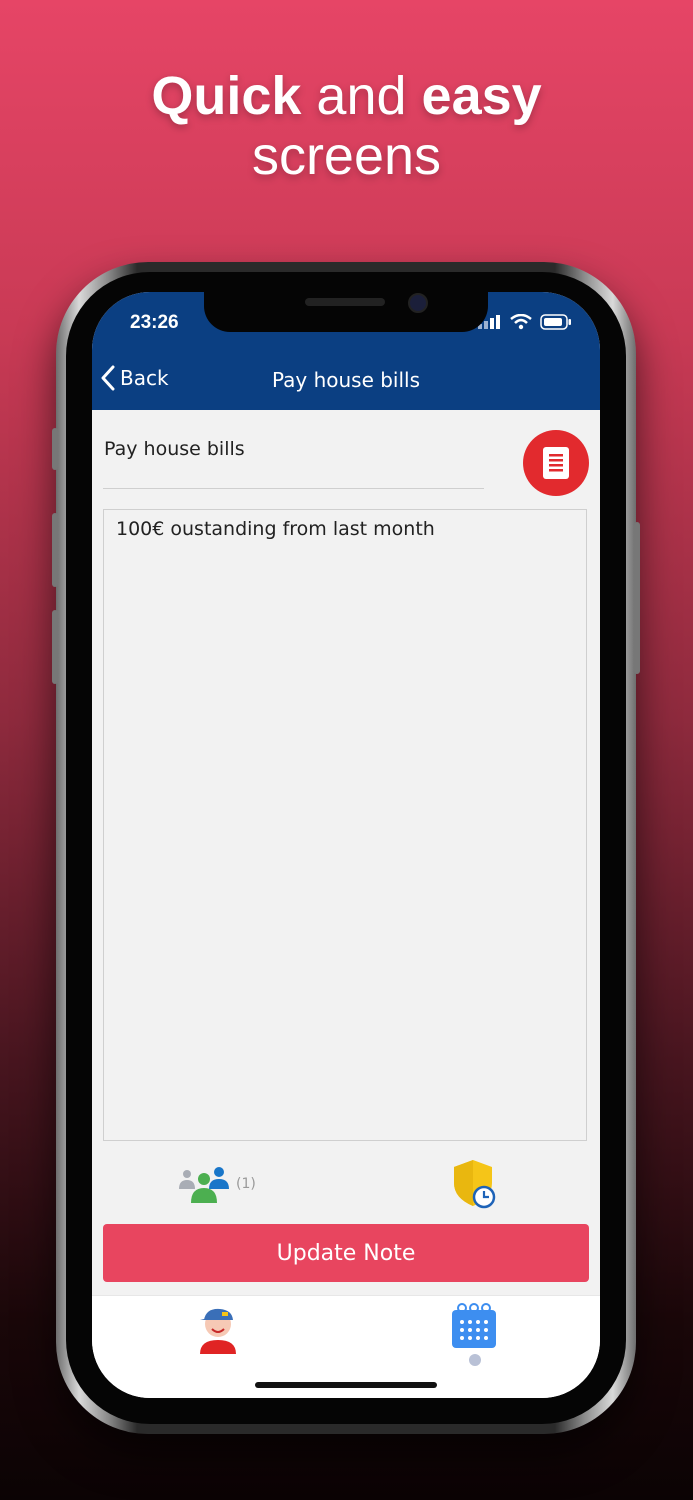 The image size is (693, 1500). Describe the element at coordinates (246, 1184) in the screenshot. I see `shared-count: (1)` at that location.